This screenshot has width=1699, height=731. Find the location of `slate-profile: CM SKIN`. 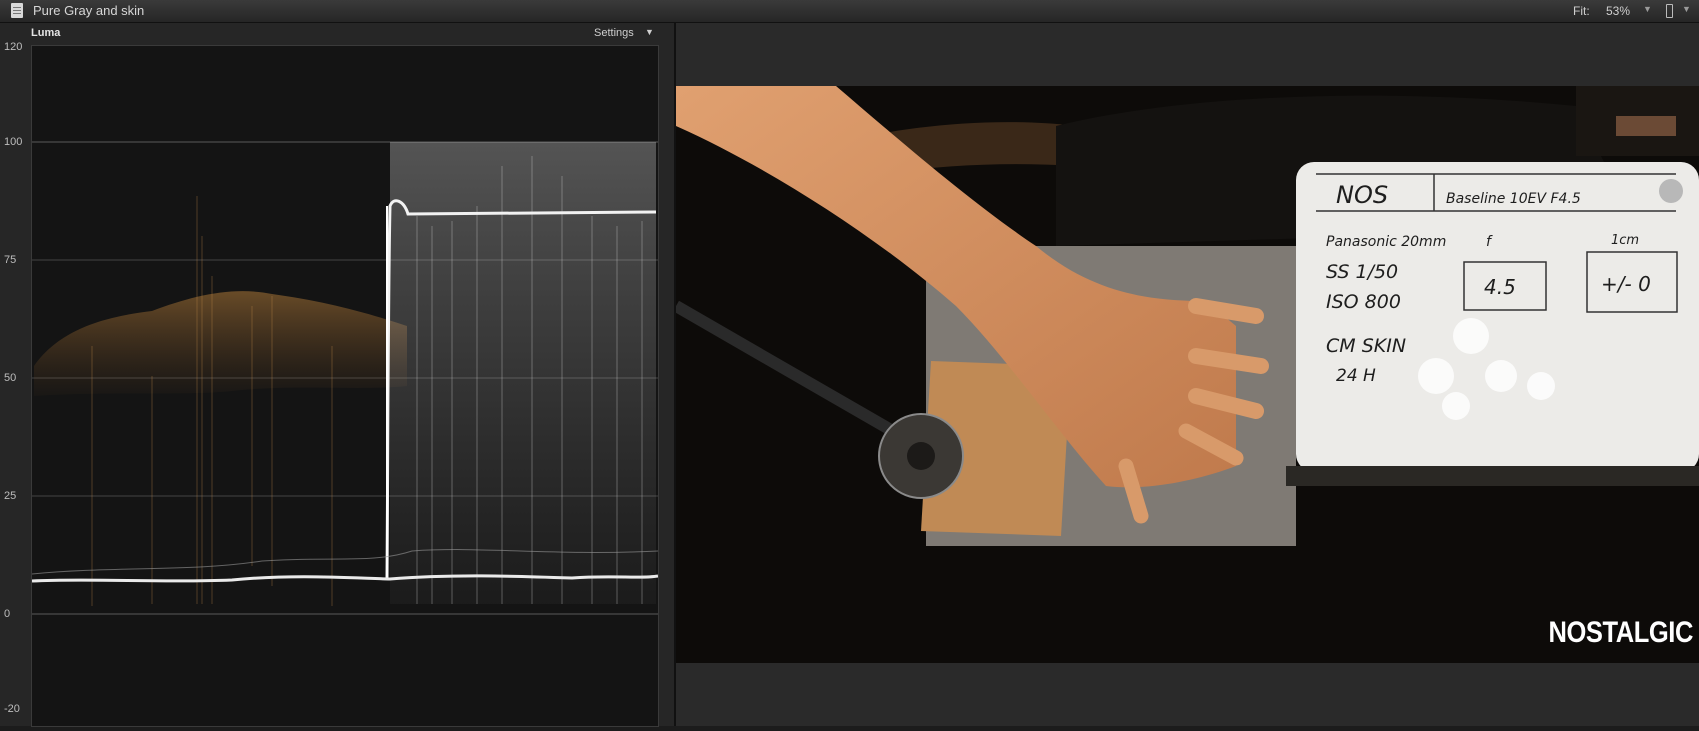

slate-profile: CM SKIN is located at coordinates (1366, 346).